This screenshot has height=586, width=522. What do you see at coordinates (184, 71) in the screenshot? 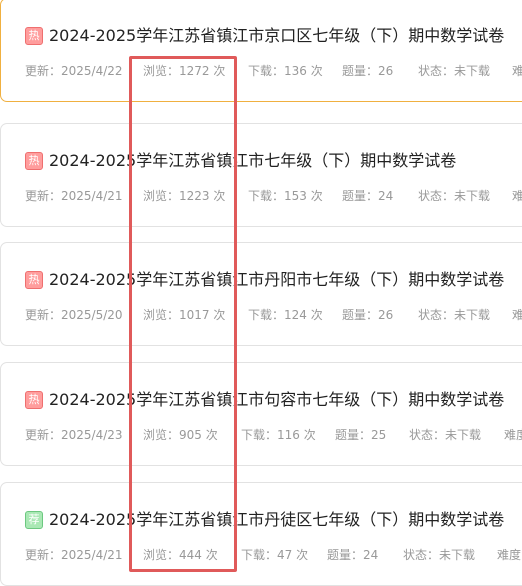
I see `view-count: 浏览：1272 次` at bounding box center [184, 71].